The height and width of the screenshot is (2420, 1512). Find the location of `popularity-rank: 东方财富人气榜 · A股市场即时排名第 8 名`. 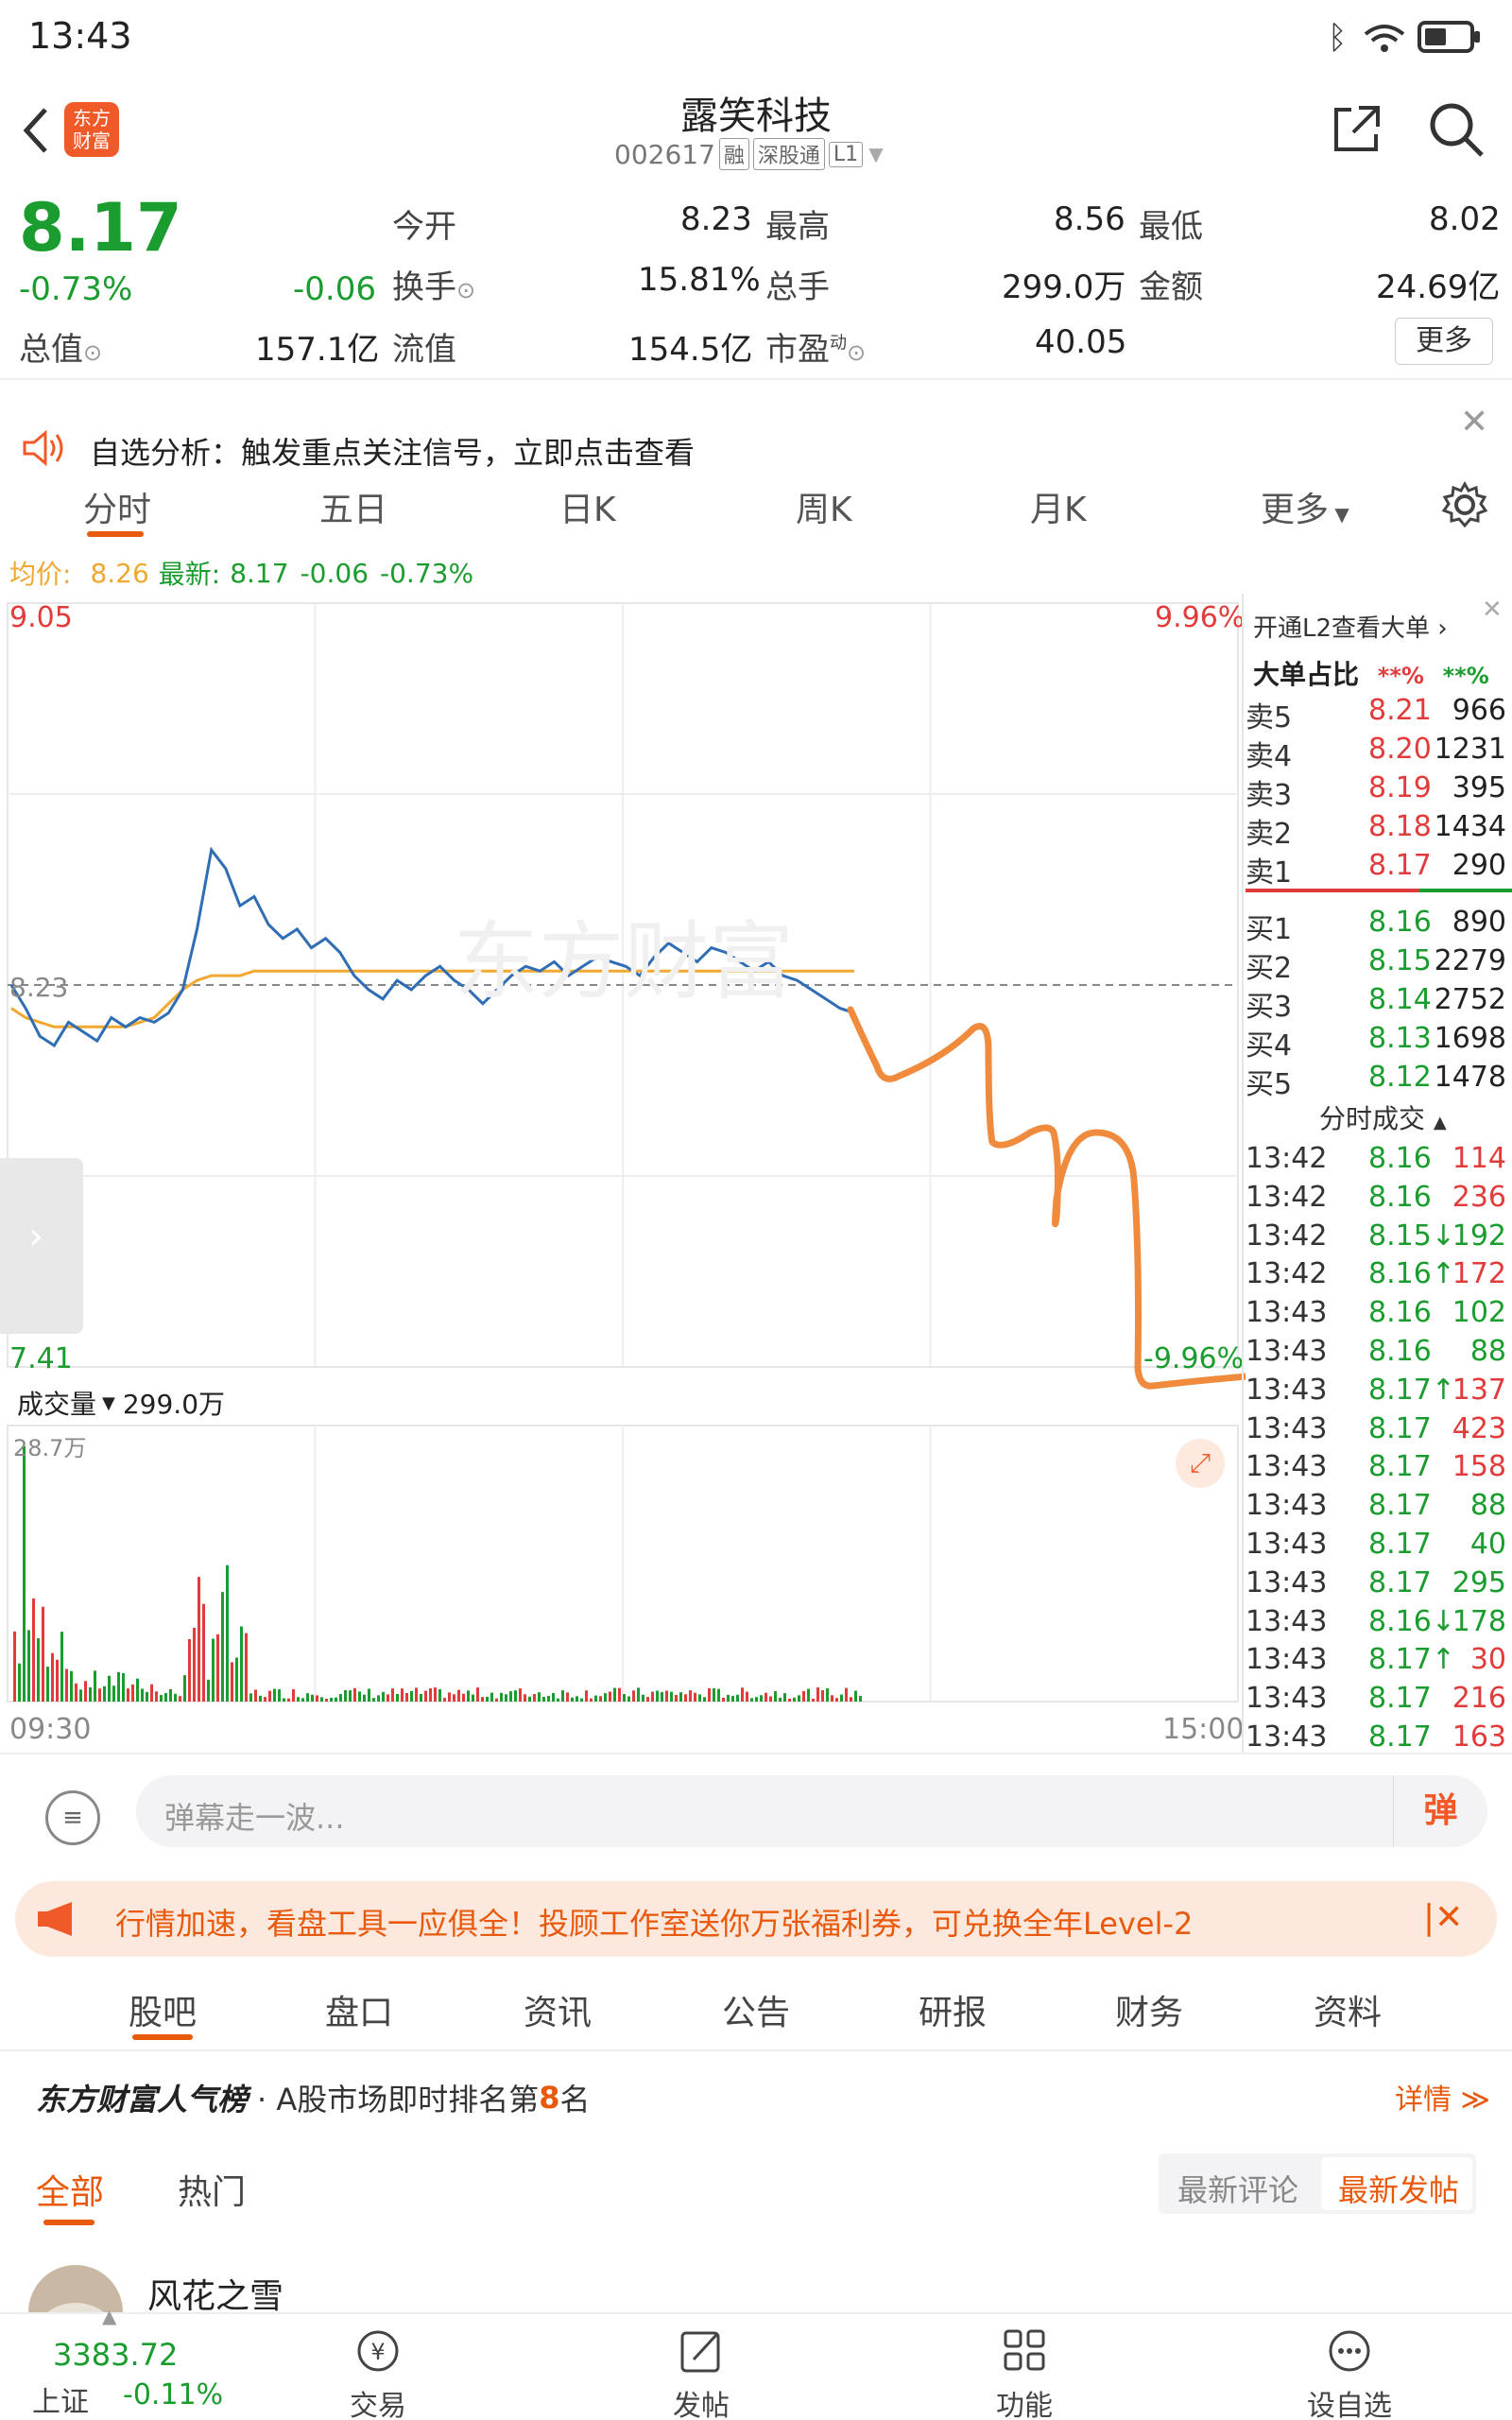

popularity-rank: 东方财富人气榜 · A股市场即时排名第 8 名 is located at coordinates (313, 2097).